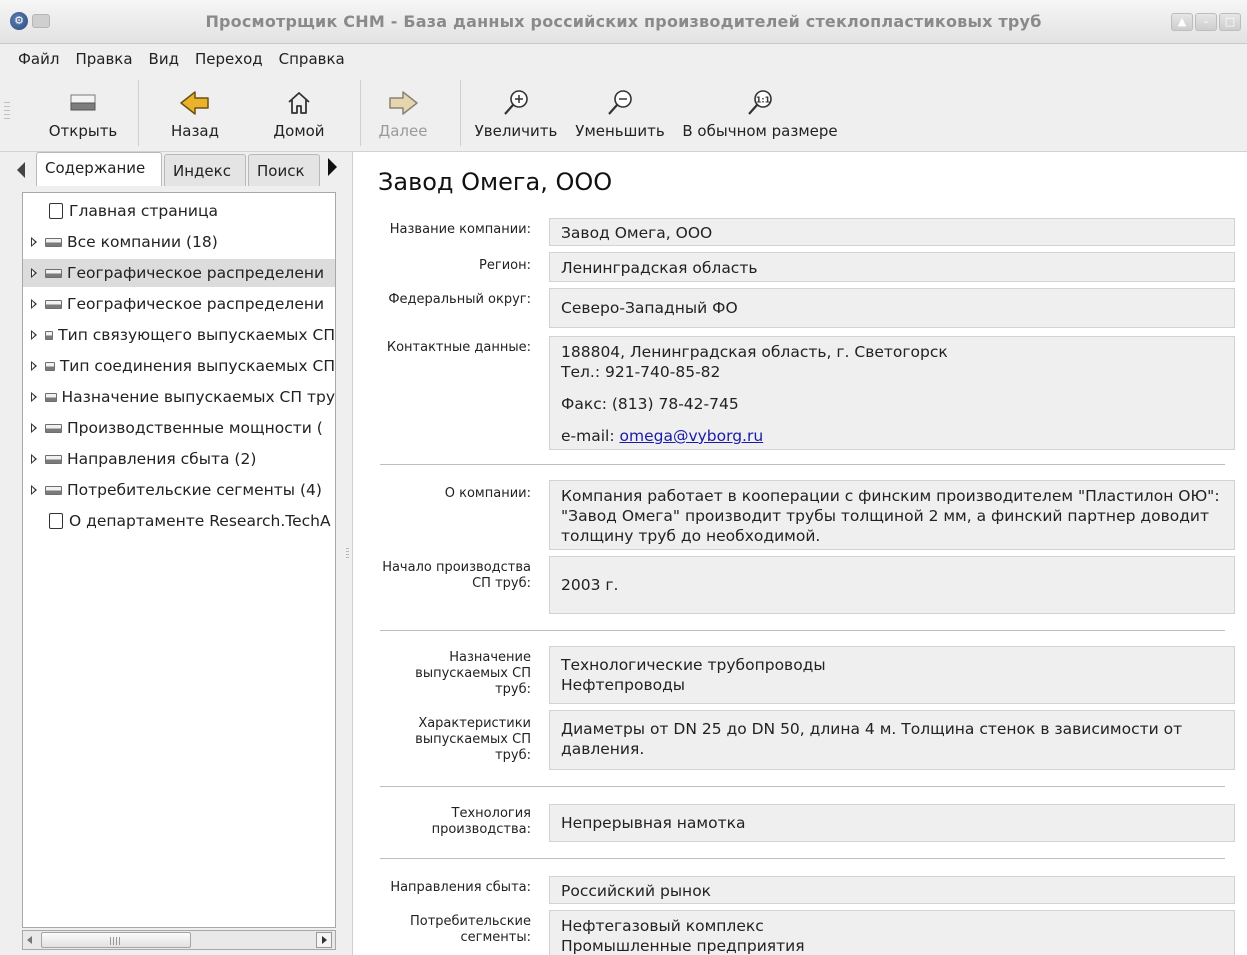  Describe the element at coordinates (229, 59) in the screenshot. I see `menu-go: Переход` at that location.